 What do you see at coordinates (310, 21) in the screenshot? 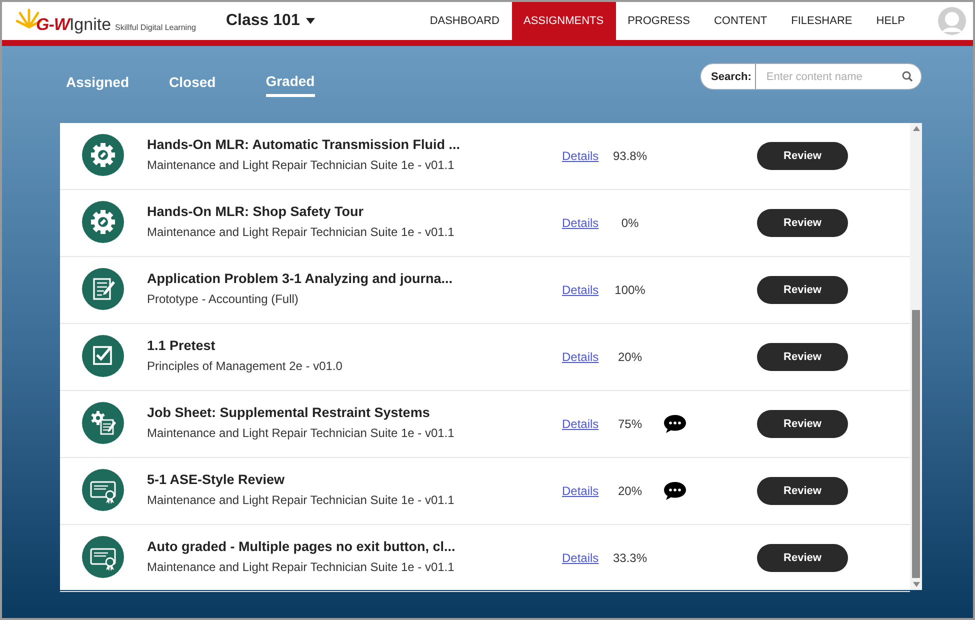
I see `caret-icon` at bounding box center [310, 21].